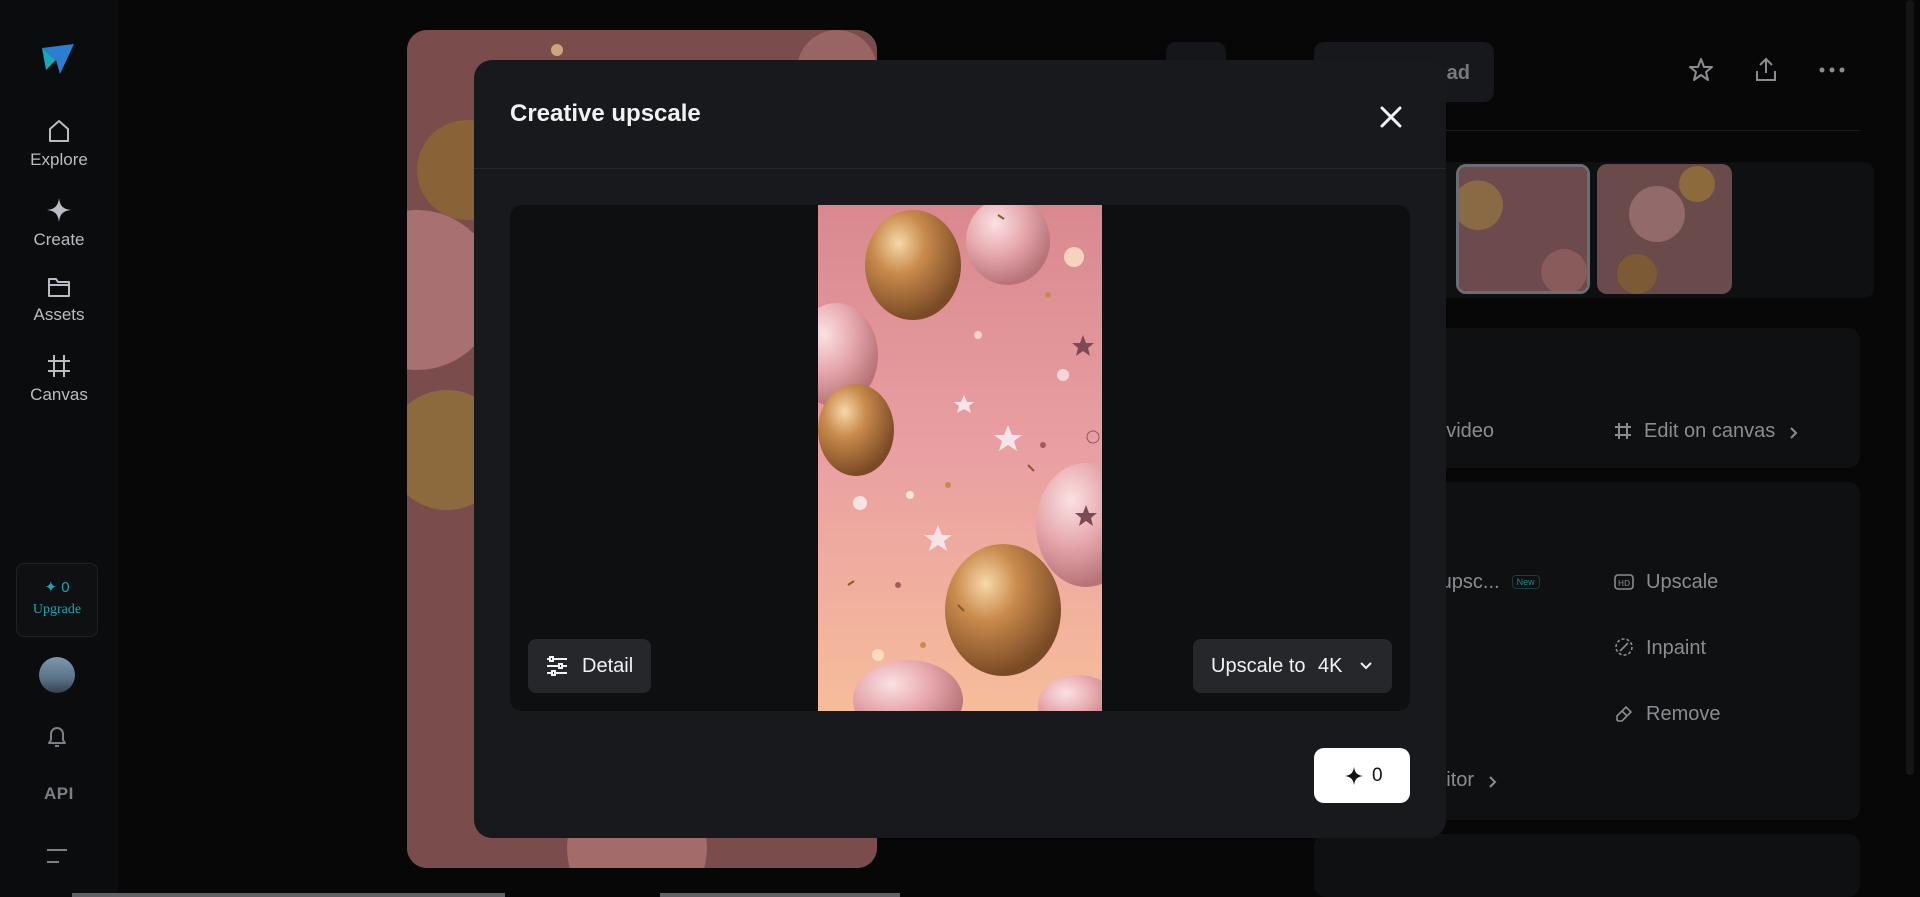  Describe the element at coordinates (1391, 117) in the screenshot. I see `close-icon` at that location.